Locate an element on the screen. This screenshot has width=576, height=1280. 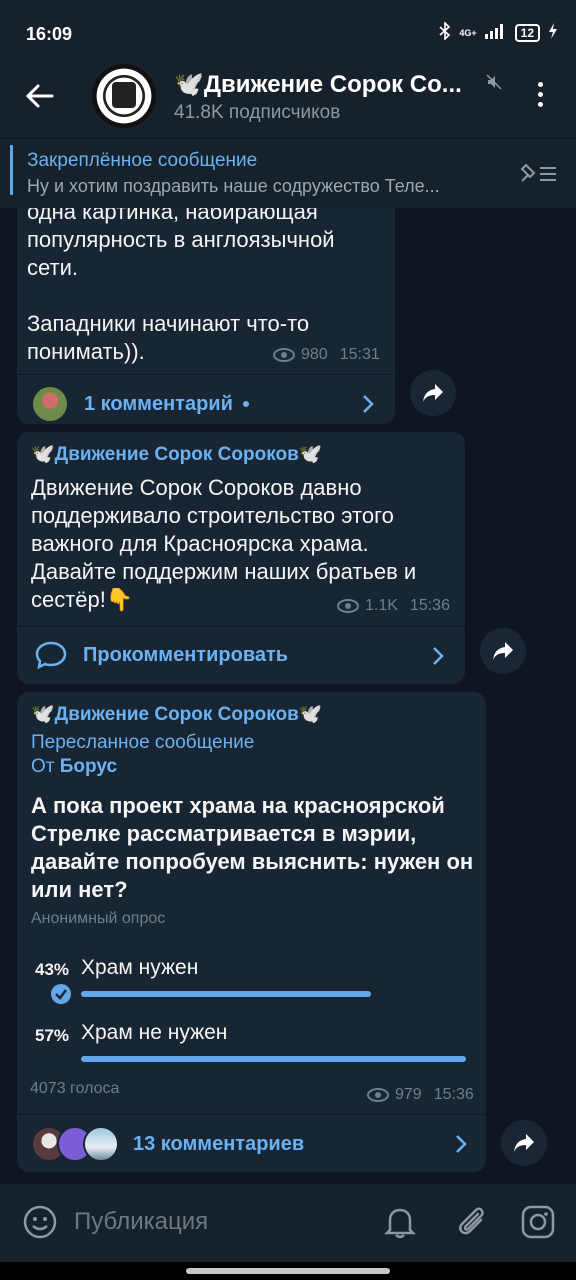
comments-button: 13 комментариев is located at coordinates (167, 1144).